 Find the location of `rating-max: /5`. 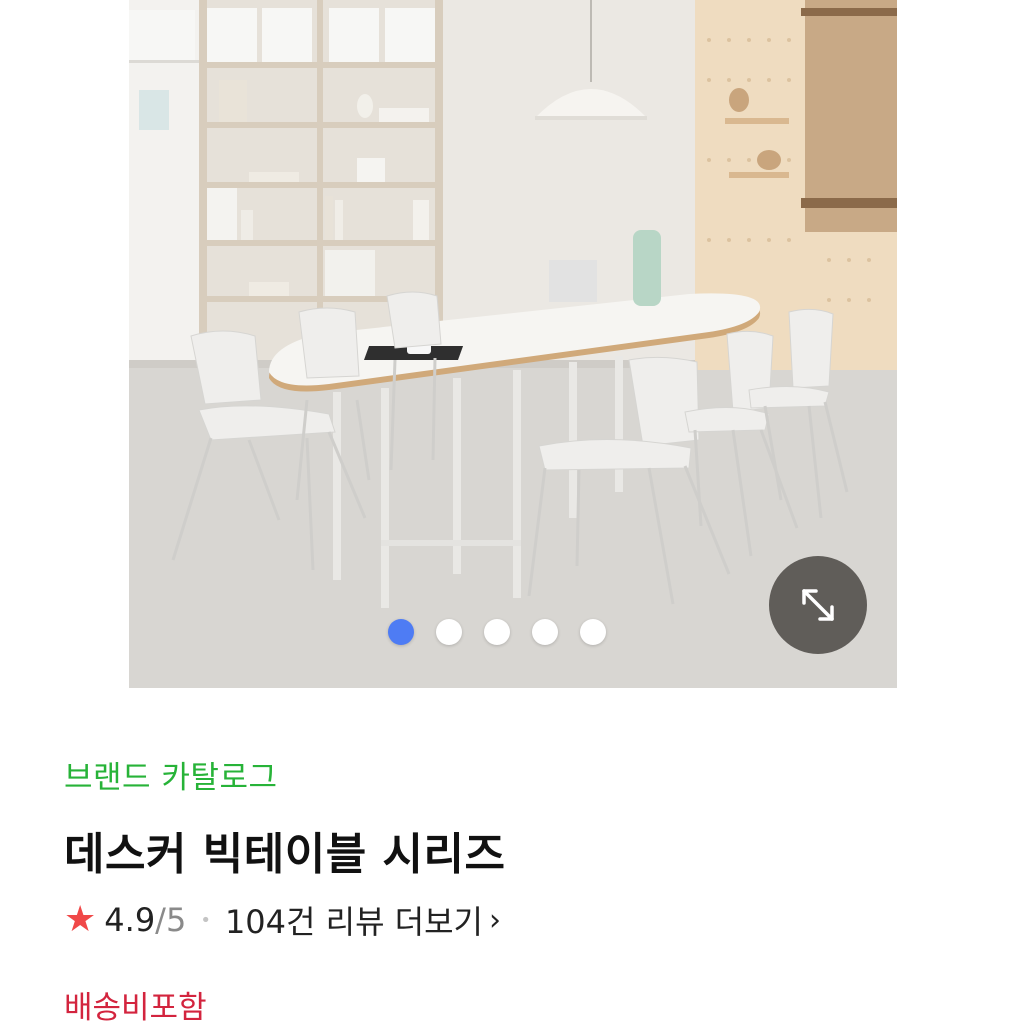

rating-max: /5 is located at coordinates (171, 920).